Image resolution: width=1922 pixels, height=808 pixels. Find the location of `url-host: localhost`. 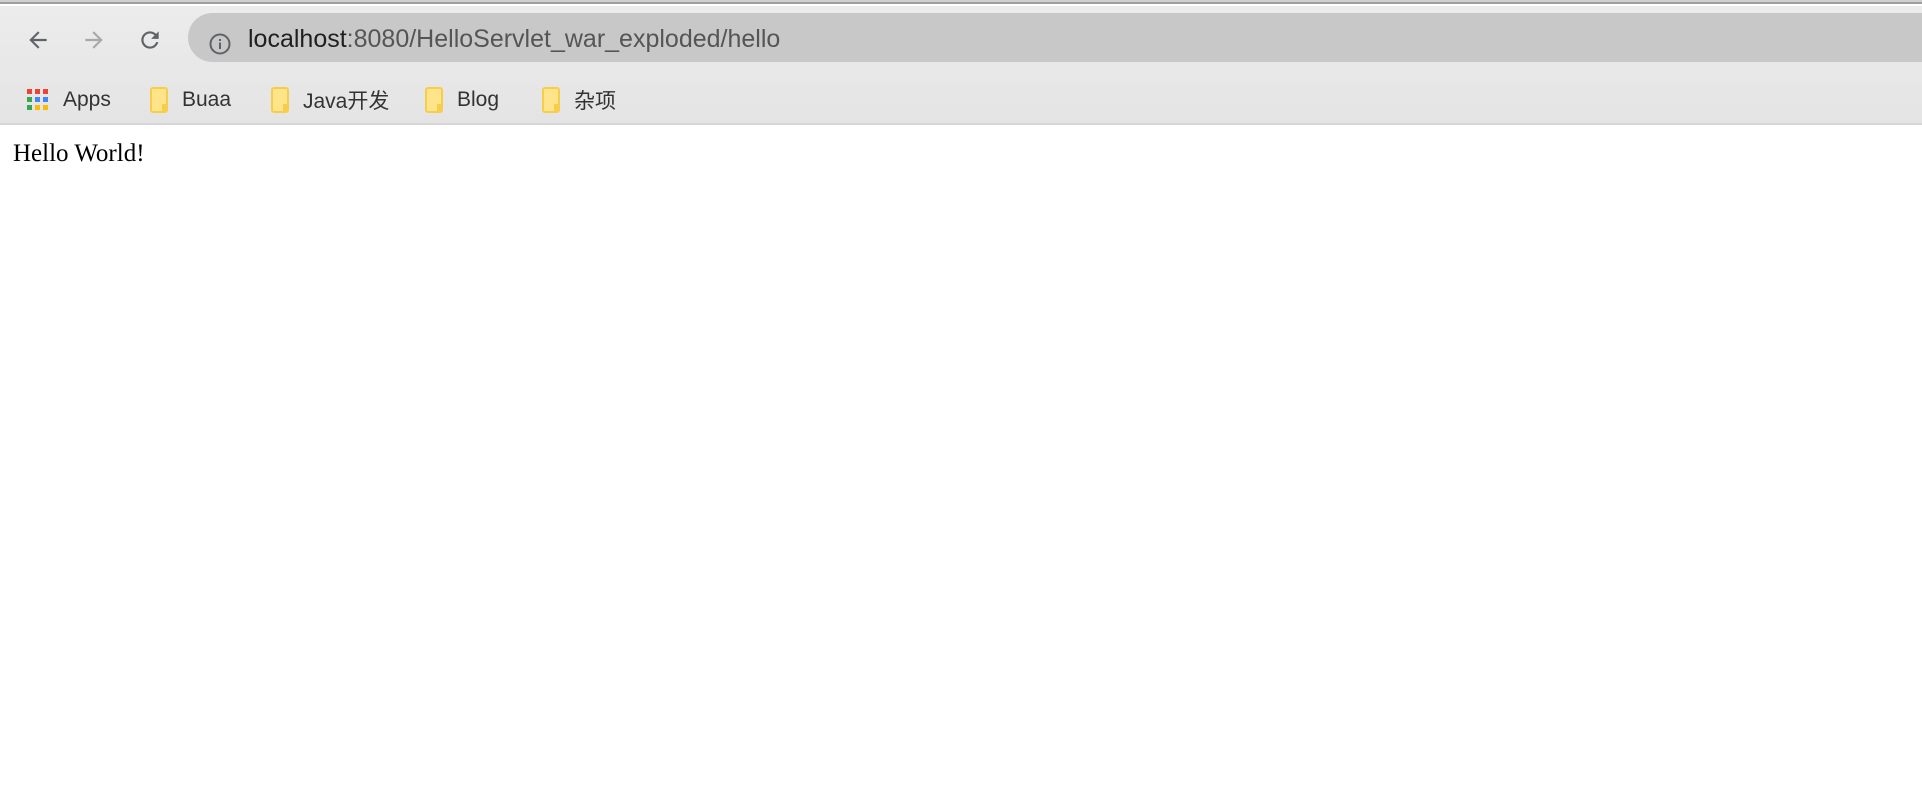

url-host: localhost is located at coordinates (297, 39).